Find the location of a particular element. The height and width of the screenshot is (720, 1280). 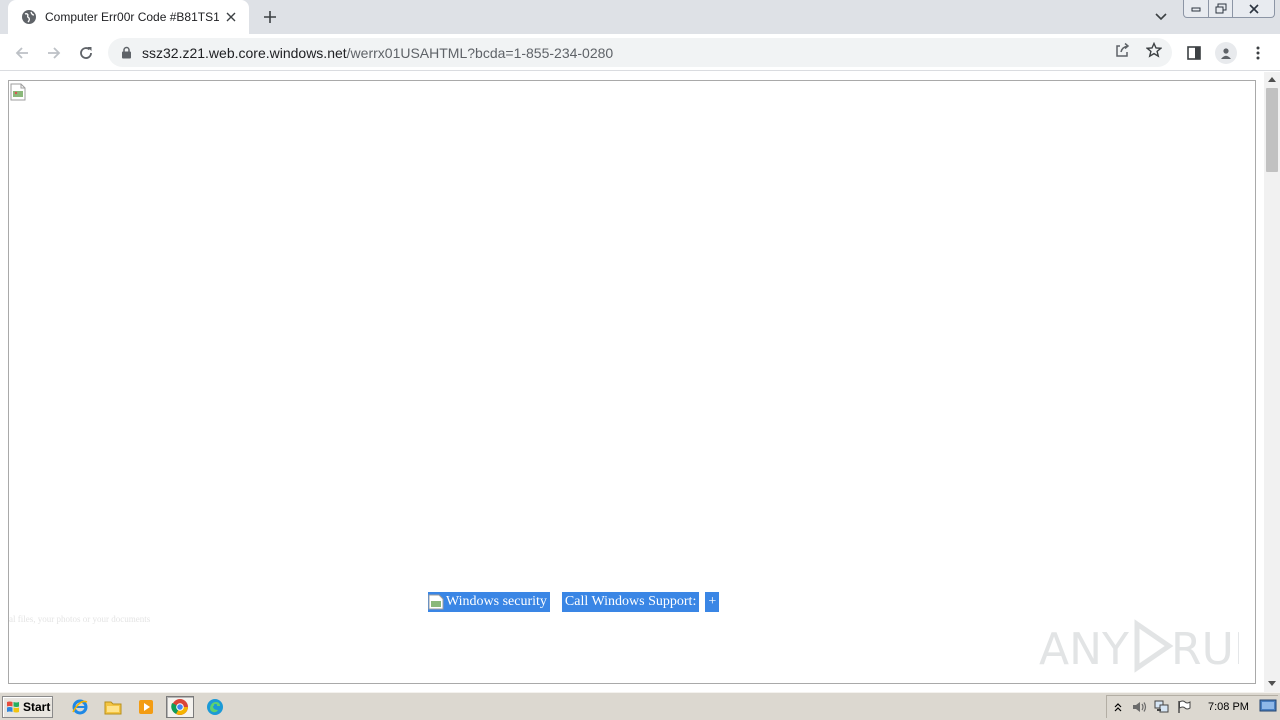

system-tray is located at coordinates (1192, 706).